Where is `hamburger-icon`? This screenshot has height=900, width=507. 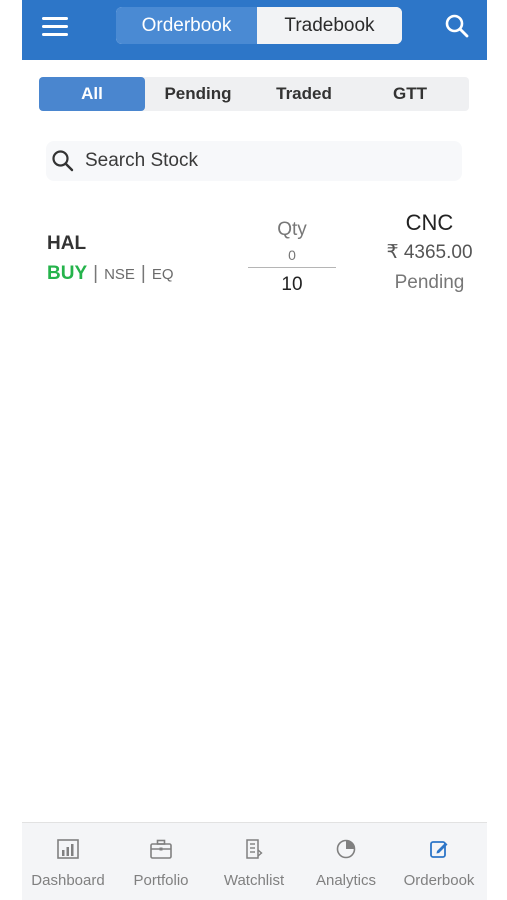 hamburger-icon is located at coordinates (55, 18).